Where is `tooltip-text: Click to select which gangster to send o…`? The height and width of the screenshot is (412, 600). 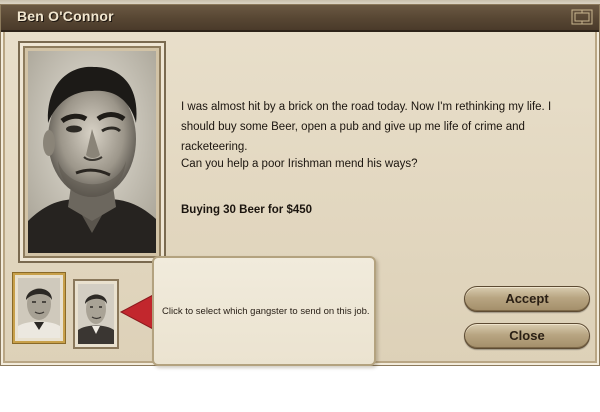
tooltip-text: Click to select which gangster to send o… is located at coordinates (266, 311).